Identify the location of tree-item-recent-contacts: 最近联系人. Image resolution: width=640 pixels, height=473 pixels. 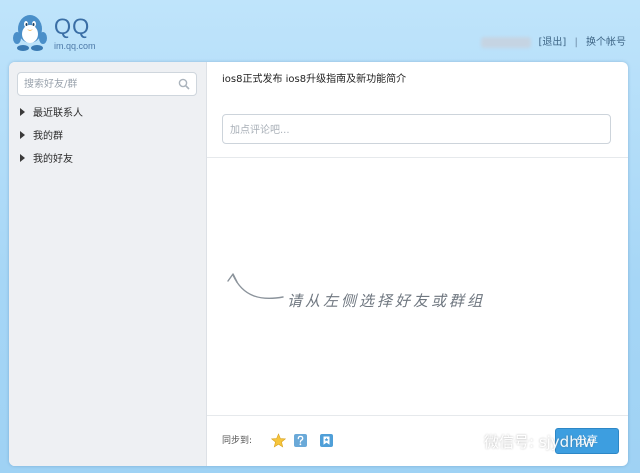
(107, 113).